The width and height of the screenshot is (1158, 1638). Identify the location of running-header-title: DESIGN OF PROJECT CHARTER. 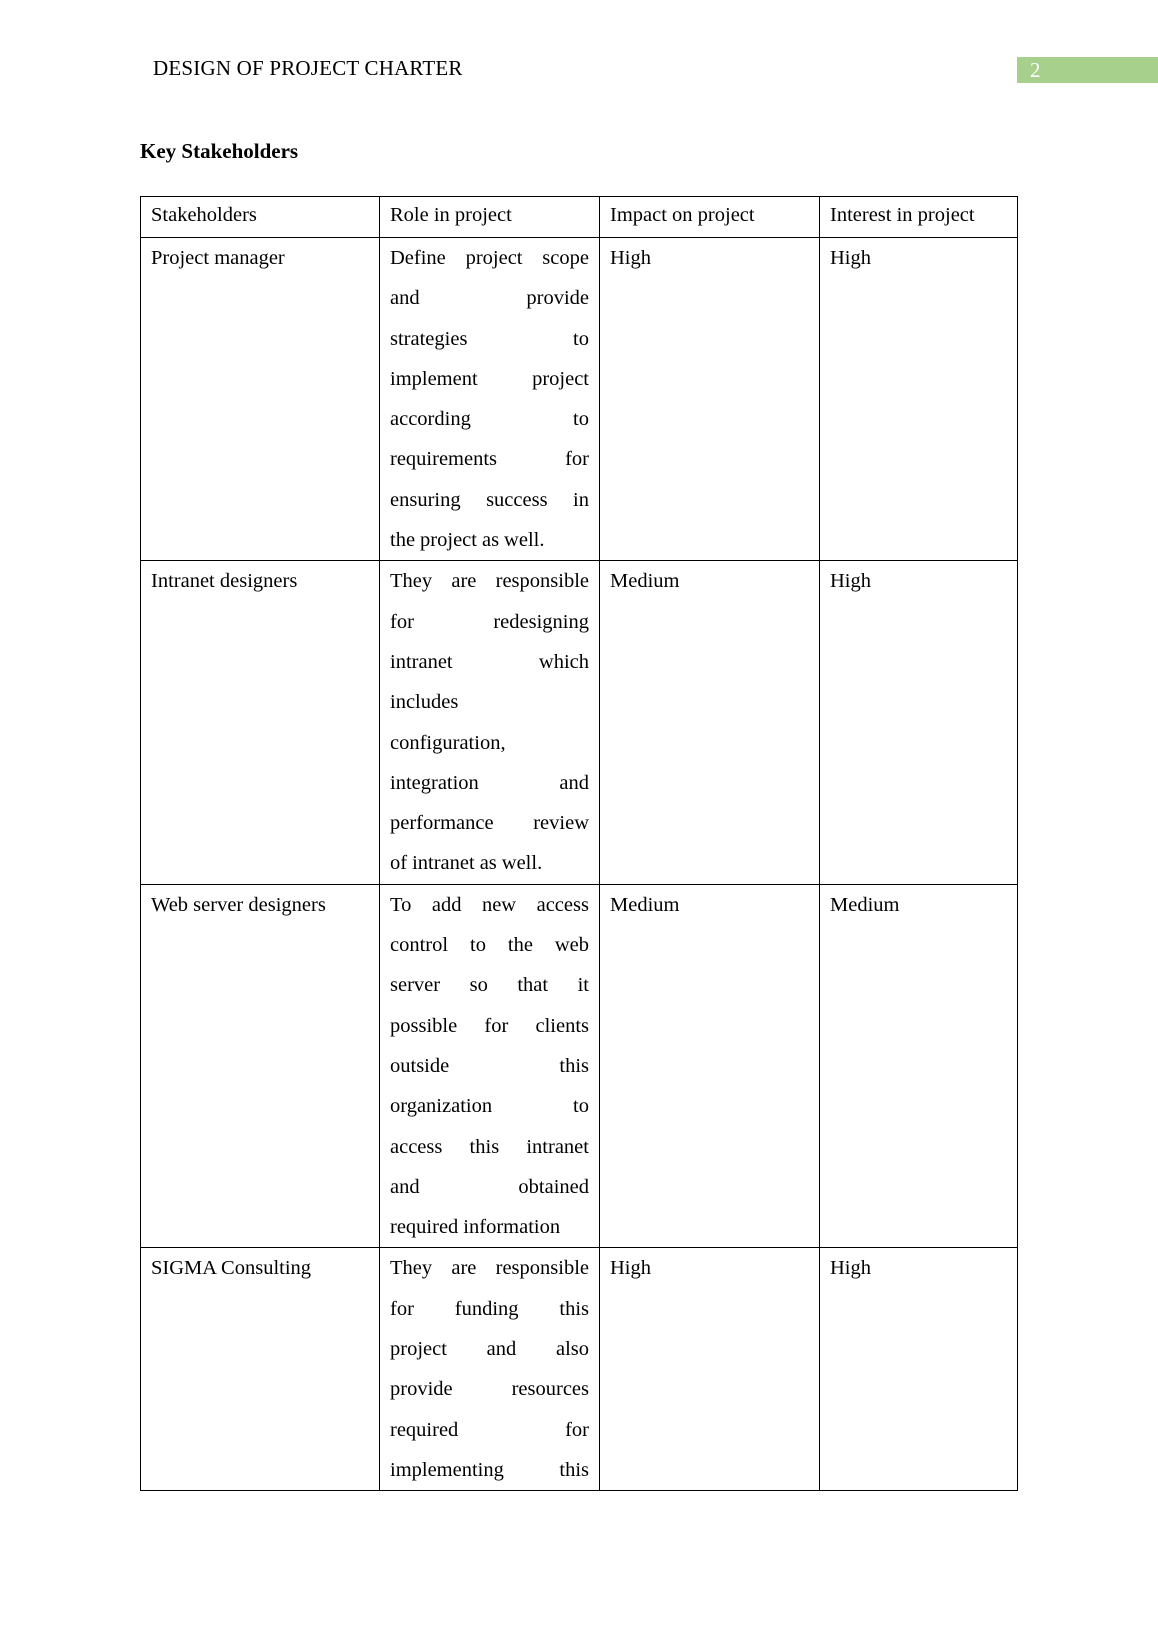
(308, 68).